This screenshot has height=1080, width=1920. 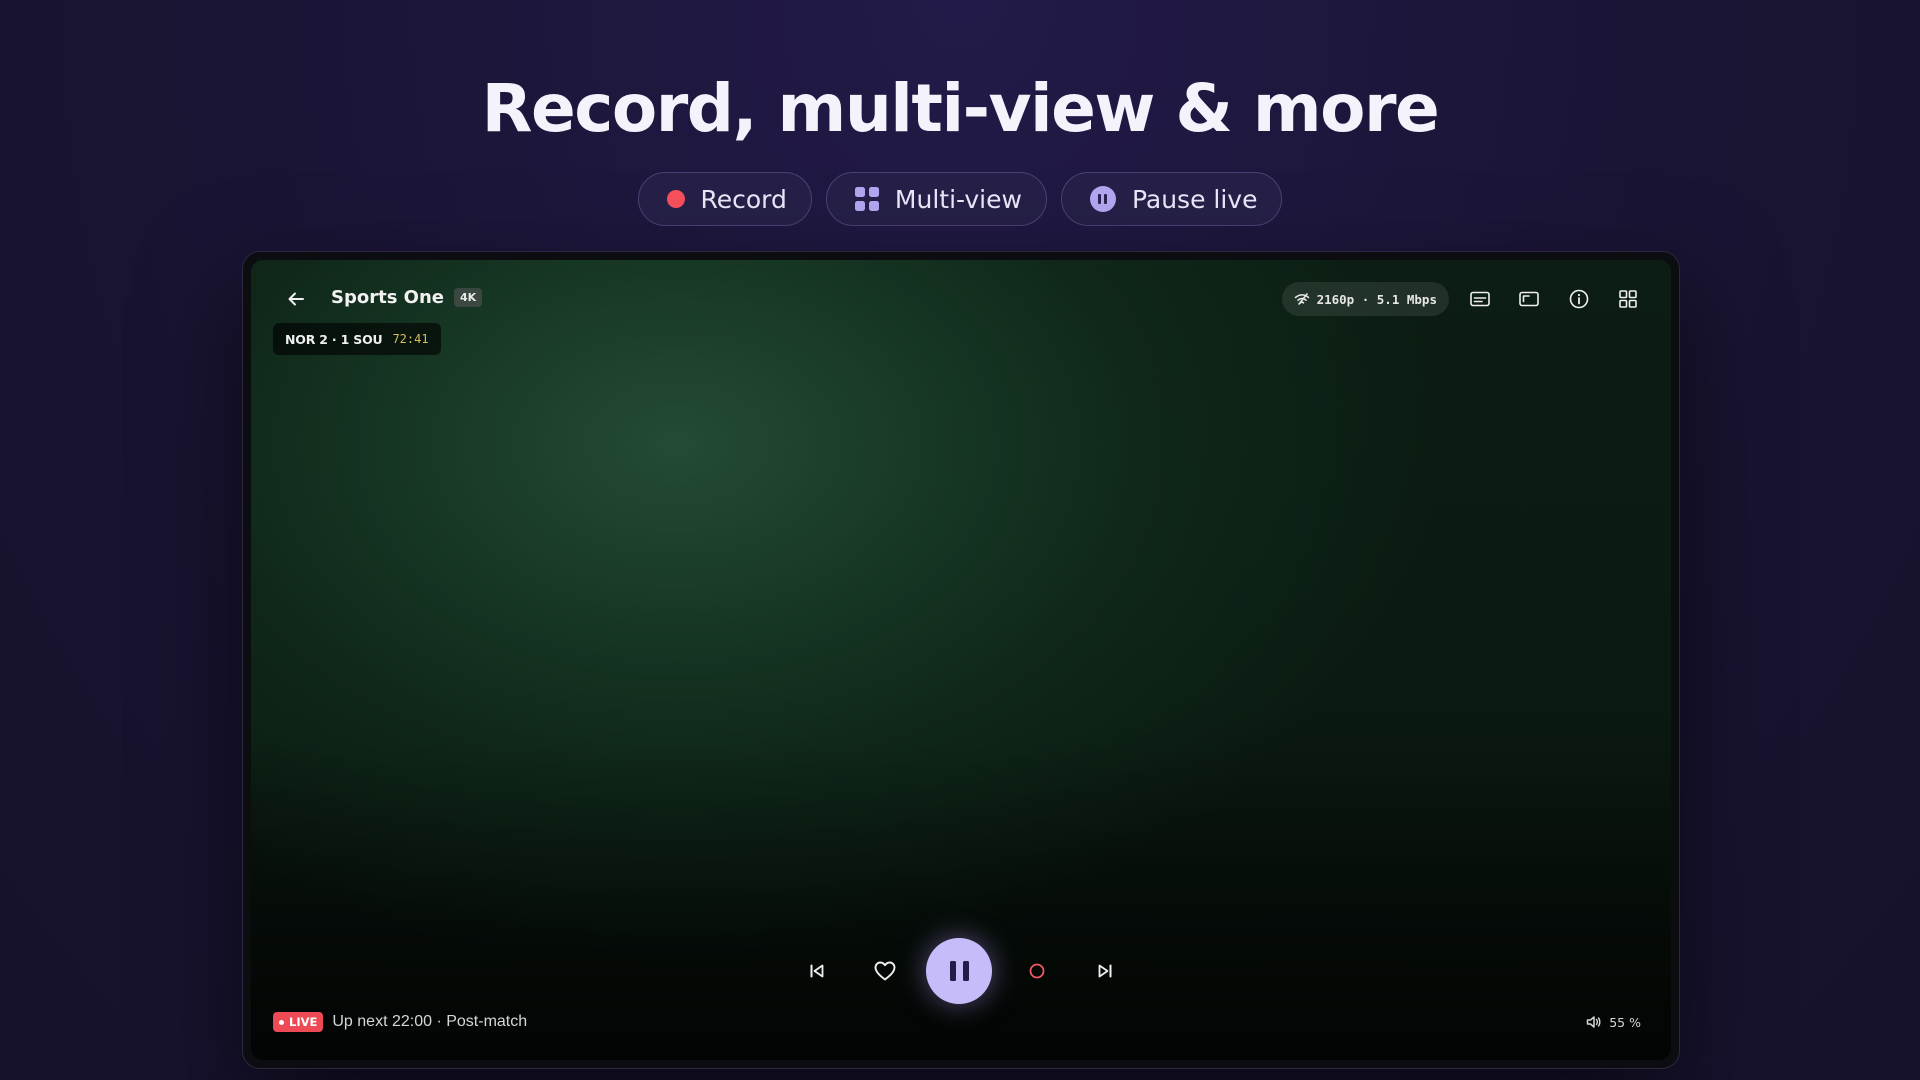 I want to click on previous-button, so click(x=817, y=971).